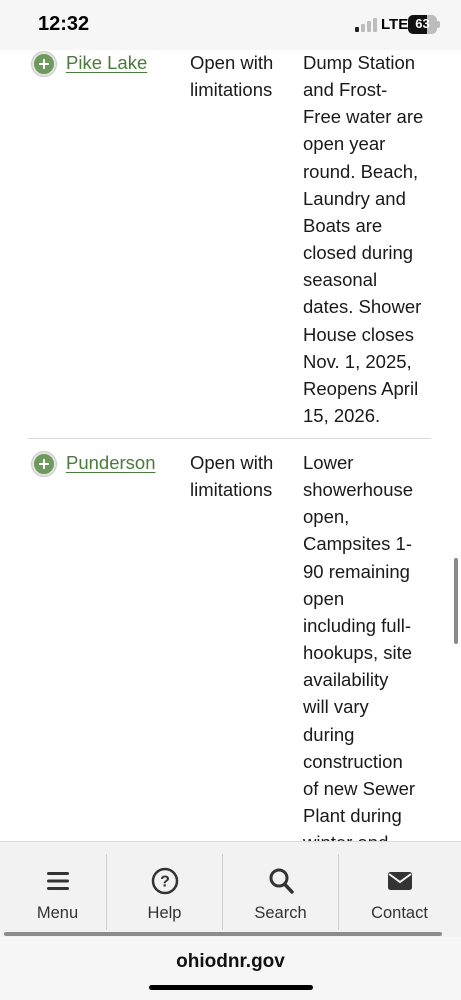  I want to click on battery-icon: 63, so click(422, 24).